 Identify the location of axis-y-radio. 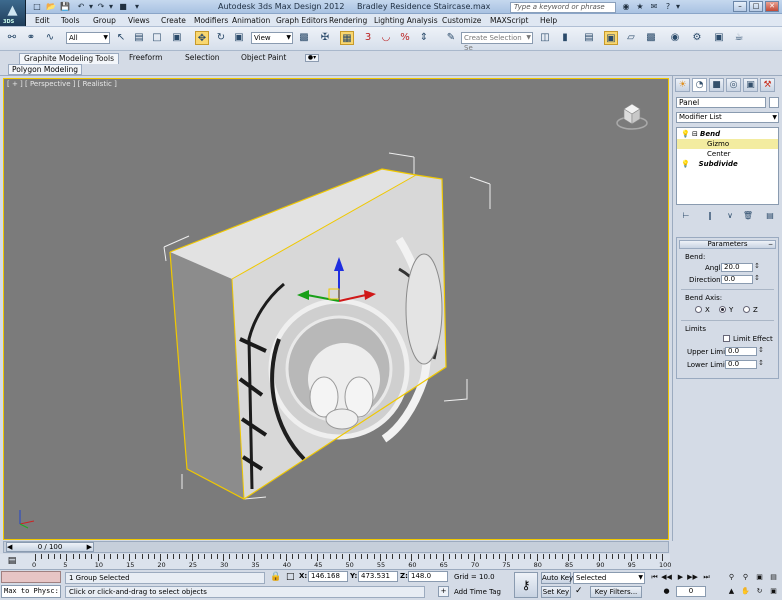
(722, 309).